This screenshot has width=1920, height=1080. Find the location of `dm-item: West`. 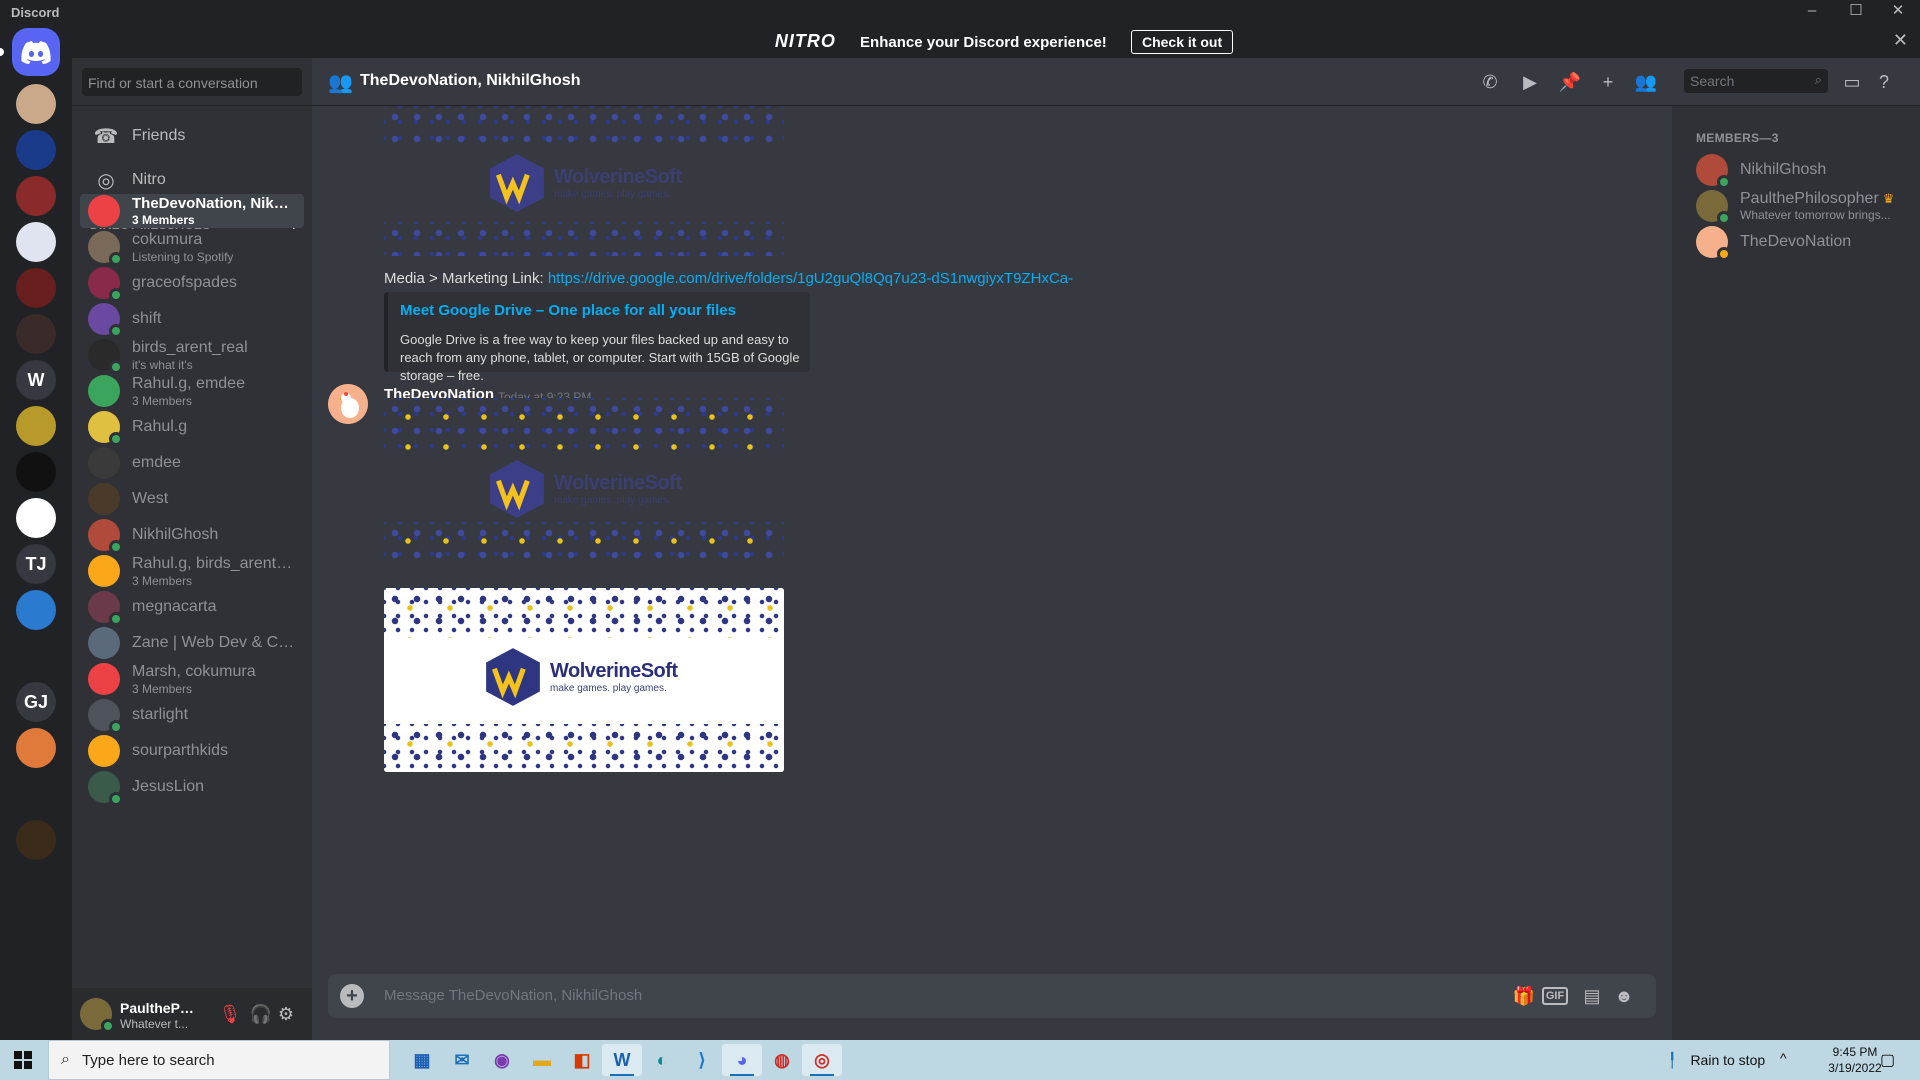

dm-item: West is located at coordinates (192, 499).